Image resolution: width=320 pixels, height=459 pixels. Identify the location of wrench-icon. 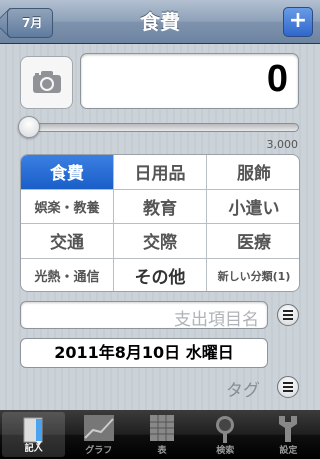
(288, 429).